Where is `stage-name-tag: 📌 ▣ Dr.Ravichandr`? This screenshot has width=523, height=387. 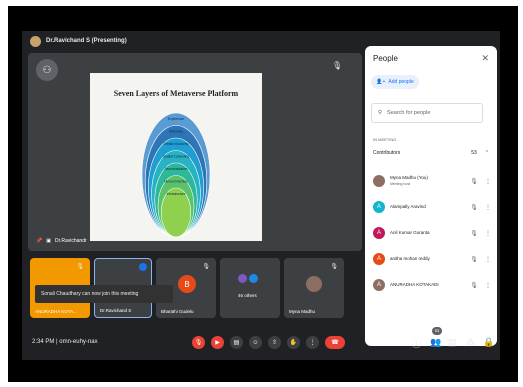 stage-name-tag: 📌 ▣ Dr.Ravichandr is located at coordinates (61, 241).